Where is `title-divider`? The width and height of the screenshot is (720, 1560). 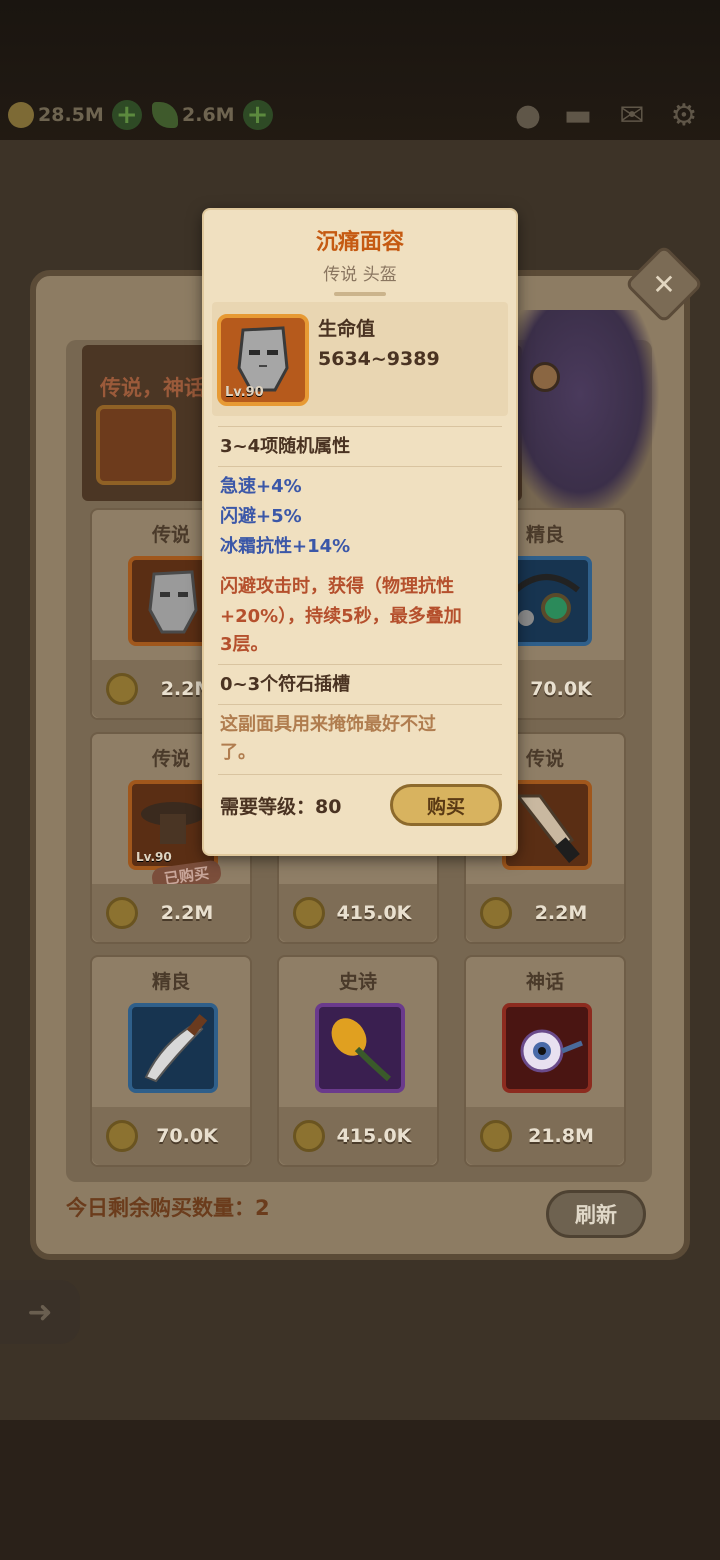
title-divider is located at coordinates (360, 294).